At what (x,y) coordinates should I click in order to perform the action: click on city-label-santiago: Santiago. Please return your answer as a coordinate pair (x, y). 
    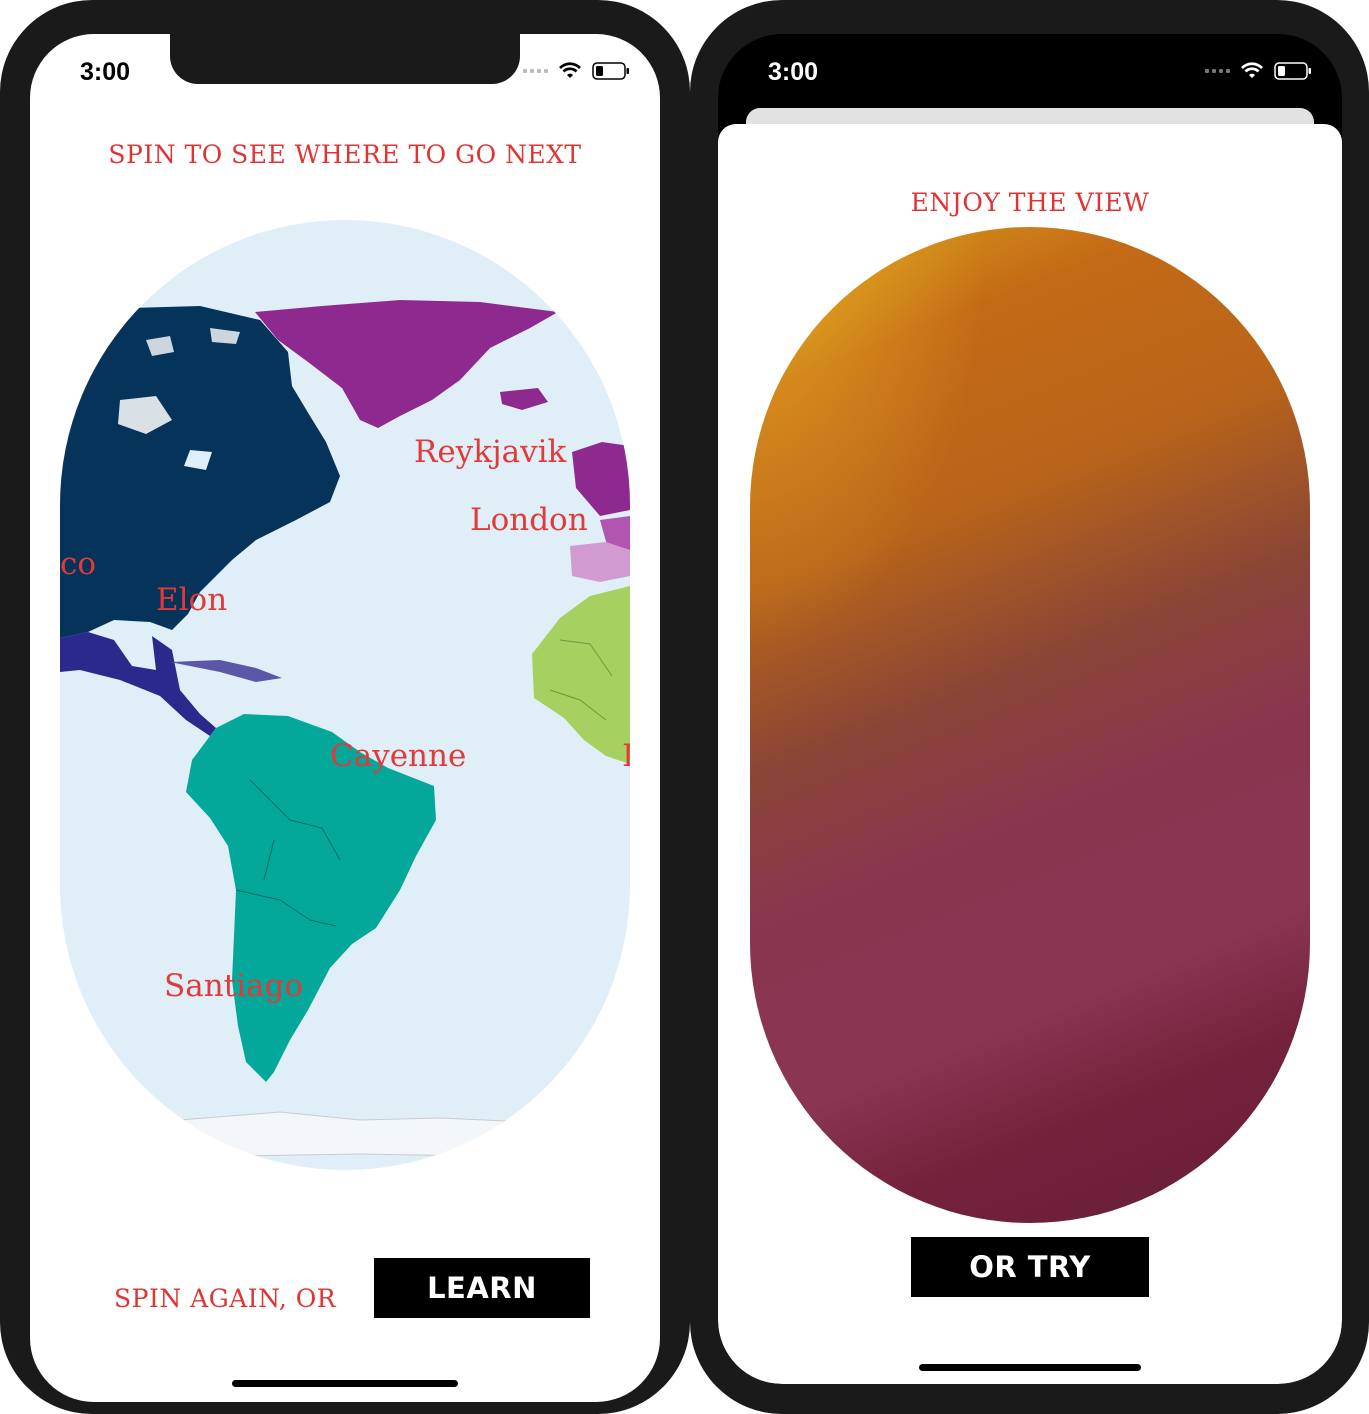
    Looking at the image, I should click on (233, 986).